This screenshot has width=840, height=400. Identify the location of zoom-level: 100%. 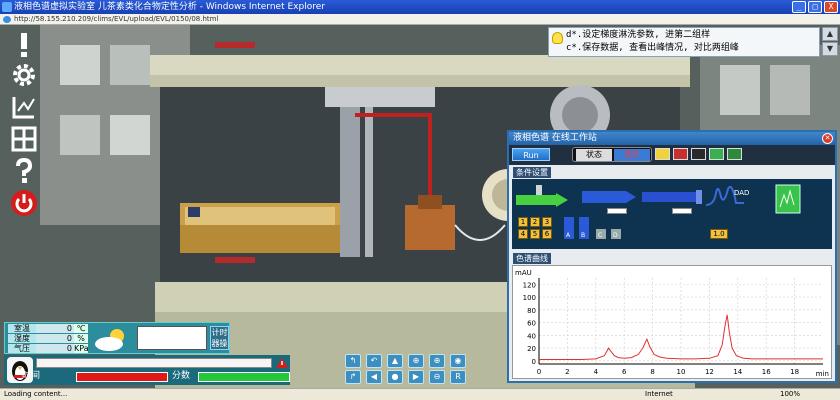
(790, 394).